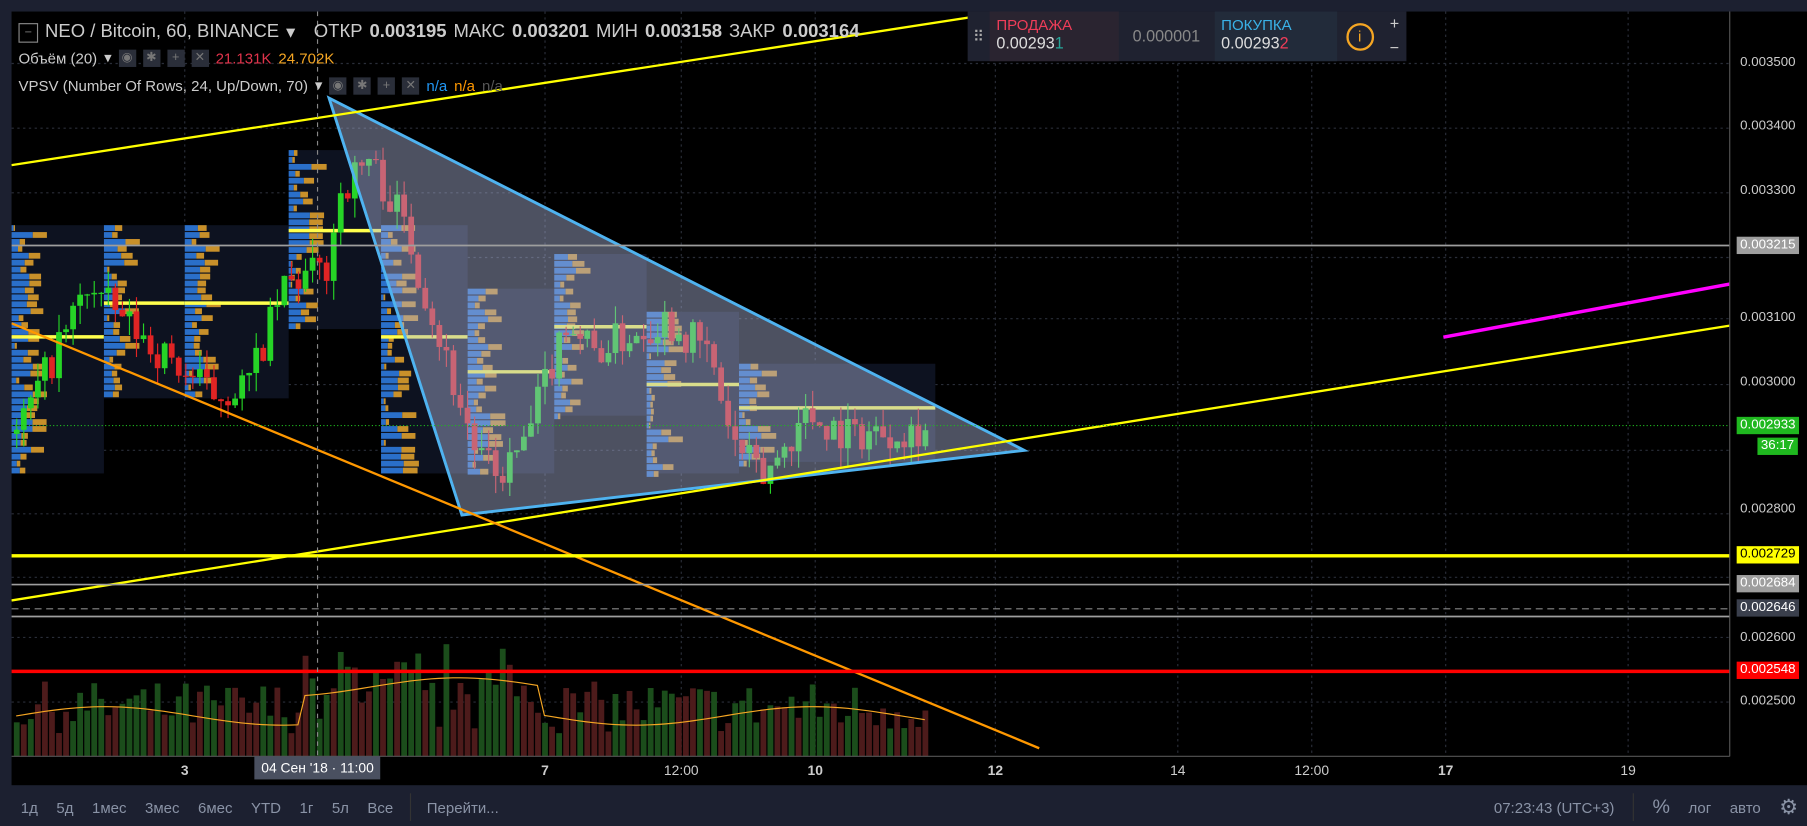 The width and height of the screenshot is (1807, 826). Describe the element at coordinates (28, 32) in the screenshot. I see `collapse-icon: −` at that location.